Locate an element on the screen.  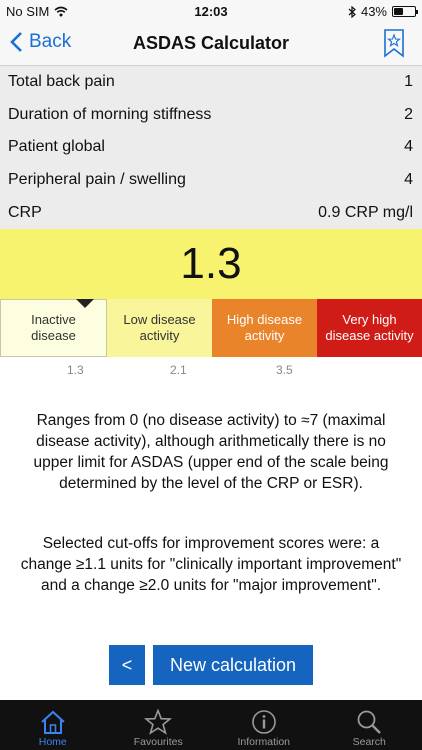
input-row-peripheral-pain: Peripheral pain / swelling 4 is located at coordinates (211, 180).